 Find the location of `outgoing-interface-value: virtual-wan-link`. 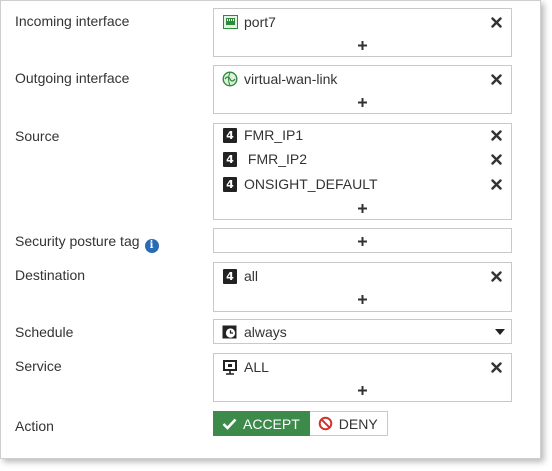

outgoing-interface-value: virtual-wan-link is located at coordinates (291, 79).